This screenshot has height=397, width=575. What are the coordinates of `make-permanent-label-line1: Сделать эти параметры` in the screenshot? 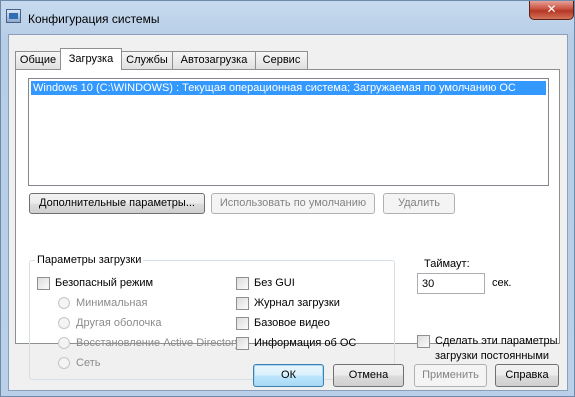 It's located at (496, 341).